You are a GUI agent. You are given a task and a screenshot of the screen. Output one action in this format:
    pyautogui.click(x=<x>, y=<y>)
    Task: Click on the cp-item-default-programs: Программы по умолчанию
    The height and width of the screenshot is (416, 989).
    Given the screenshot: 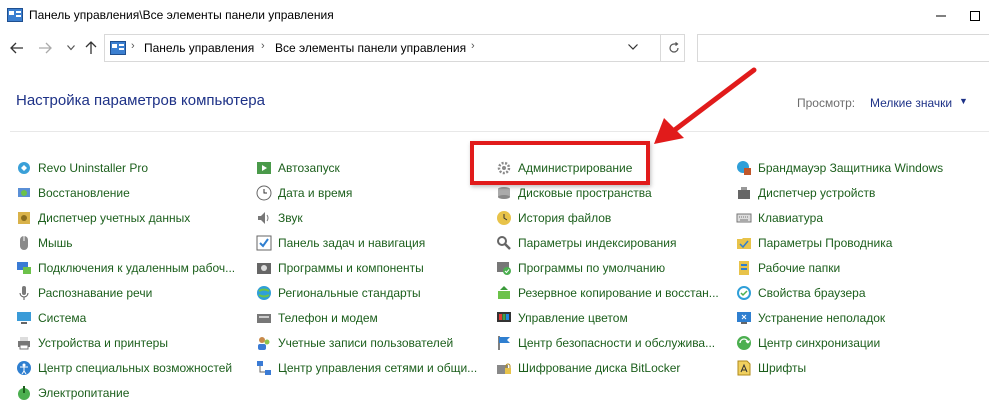 What is the action you would take?
    pyautogui.click(x=580, y=268)
    